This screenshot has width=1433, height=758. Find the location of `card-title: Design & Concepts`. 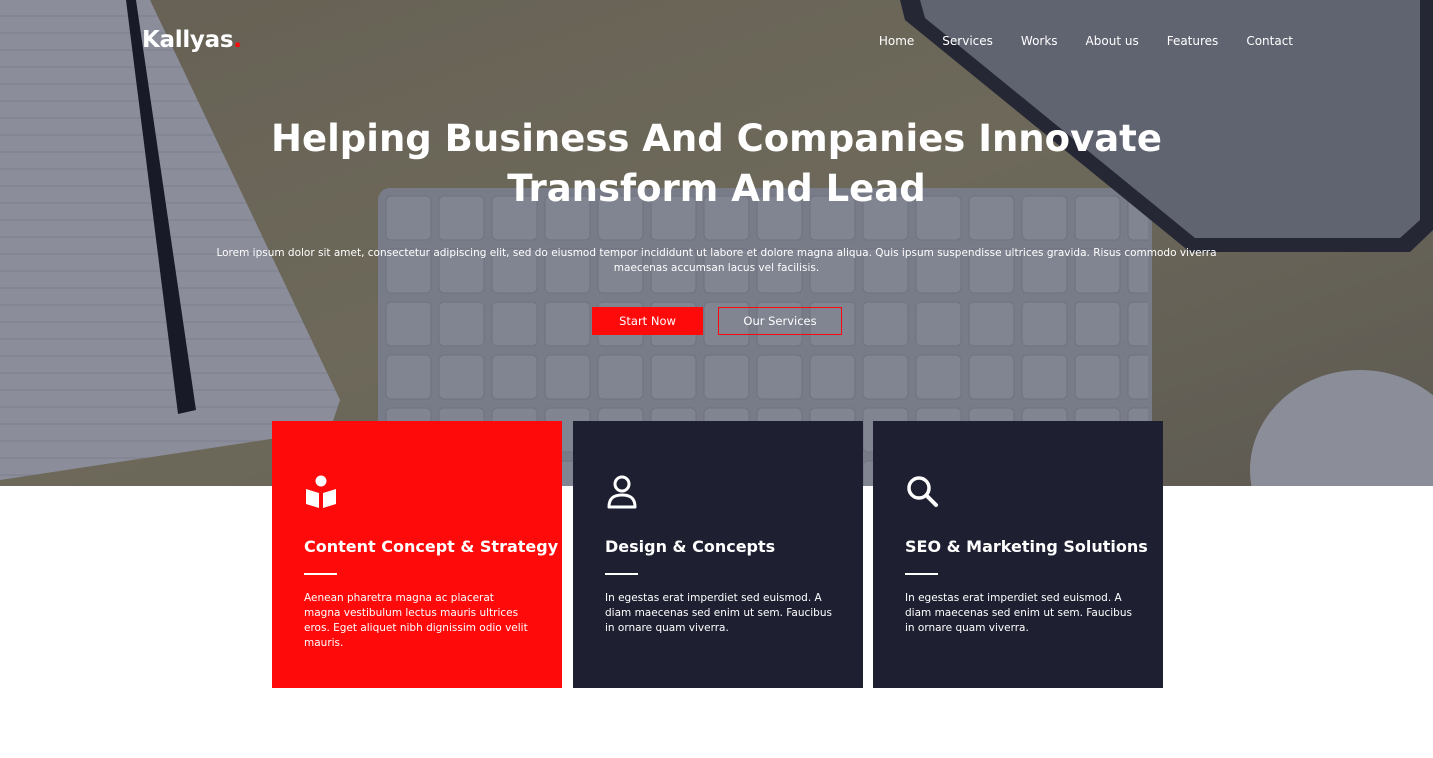

card-title: Design & Concepts is located at coordinates (690, 546).